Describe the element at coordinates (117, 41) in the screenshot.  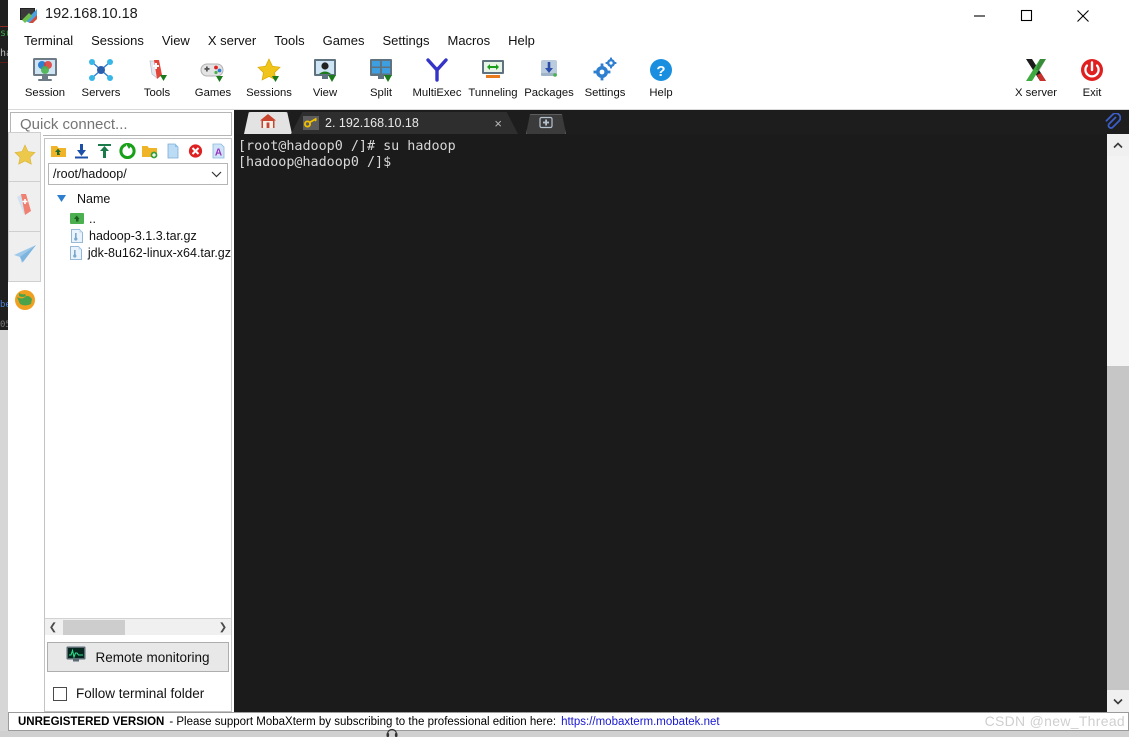
I see `menu-sessions: Sessions` at that location.